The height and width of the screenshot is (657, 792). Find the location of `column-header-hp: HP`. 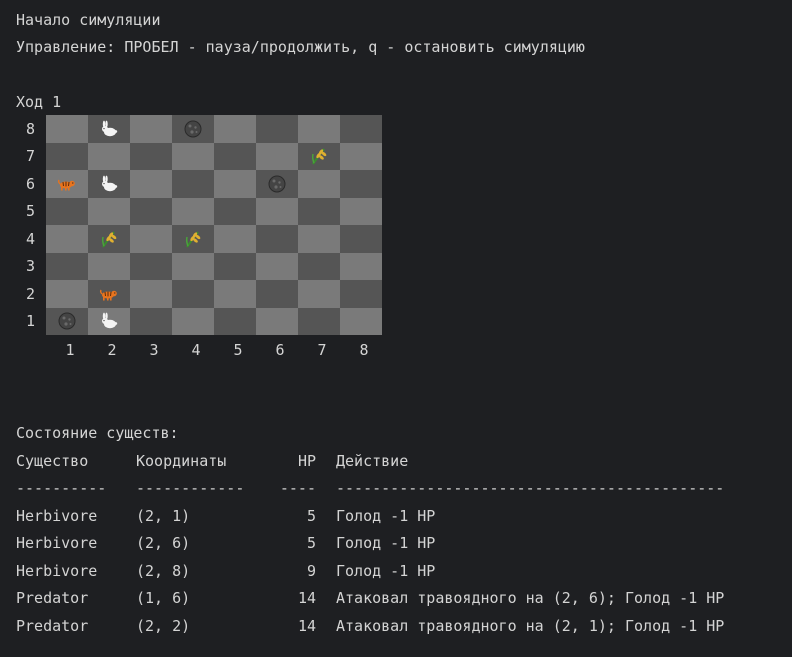

column-header-hp: HP is located at coordinates (306, 461).